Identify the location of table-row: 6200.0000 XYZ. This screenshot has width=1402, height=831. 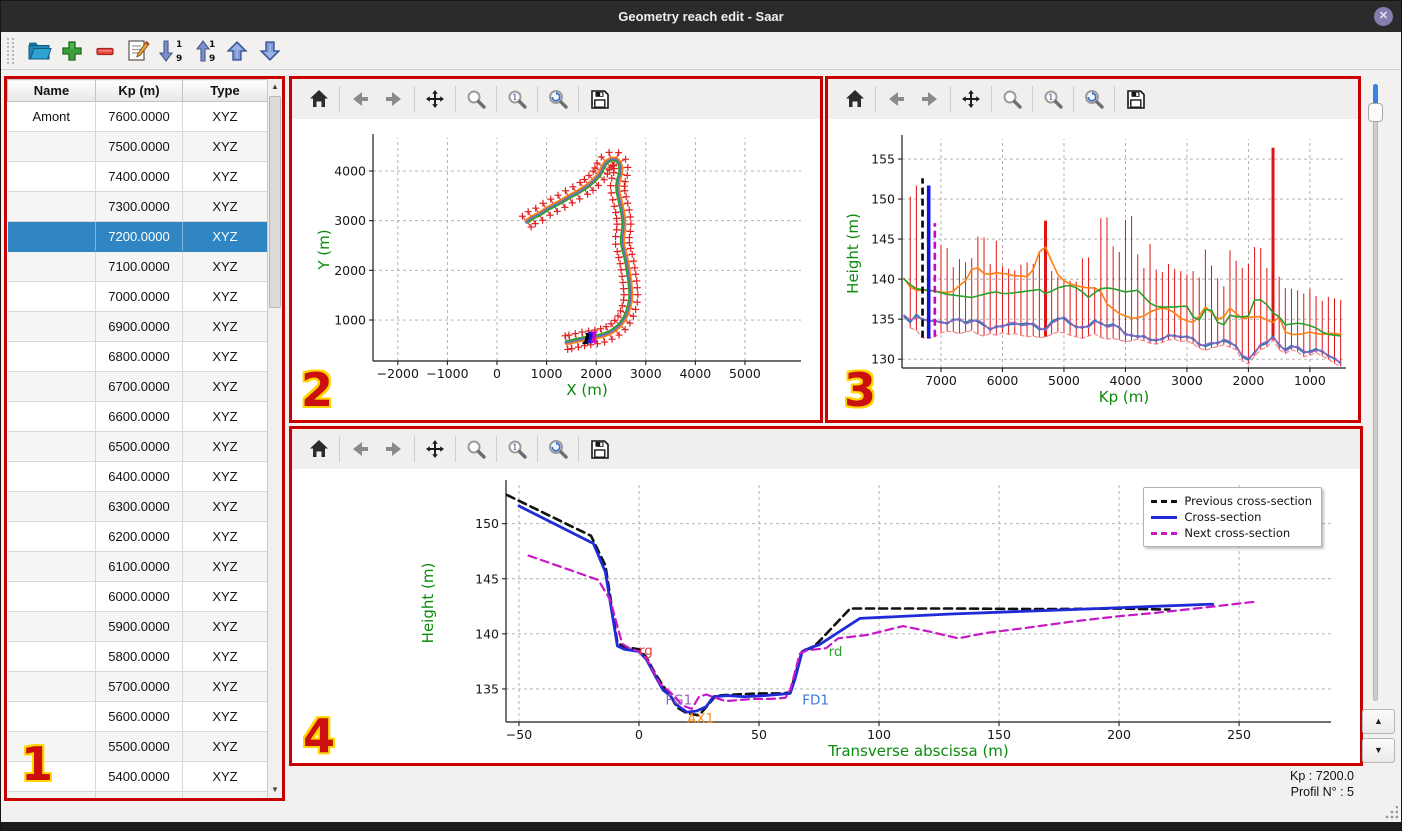
(137, 536).